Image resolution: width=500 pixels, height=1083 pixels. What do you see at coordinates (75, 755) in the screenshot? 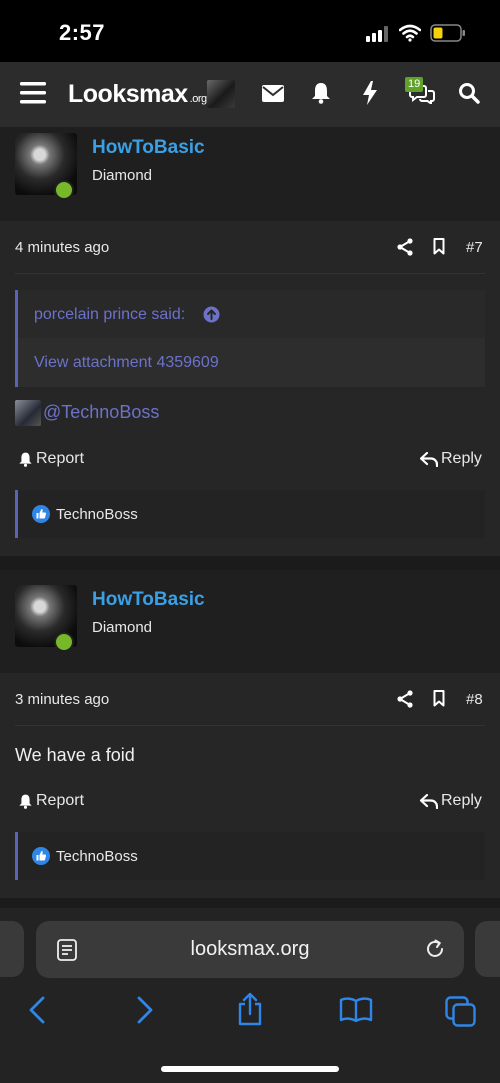
I see `post-text: We have a foid` at bounding box center [75, 755].